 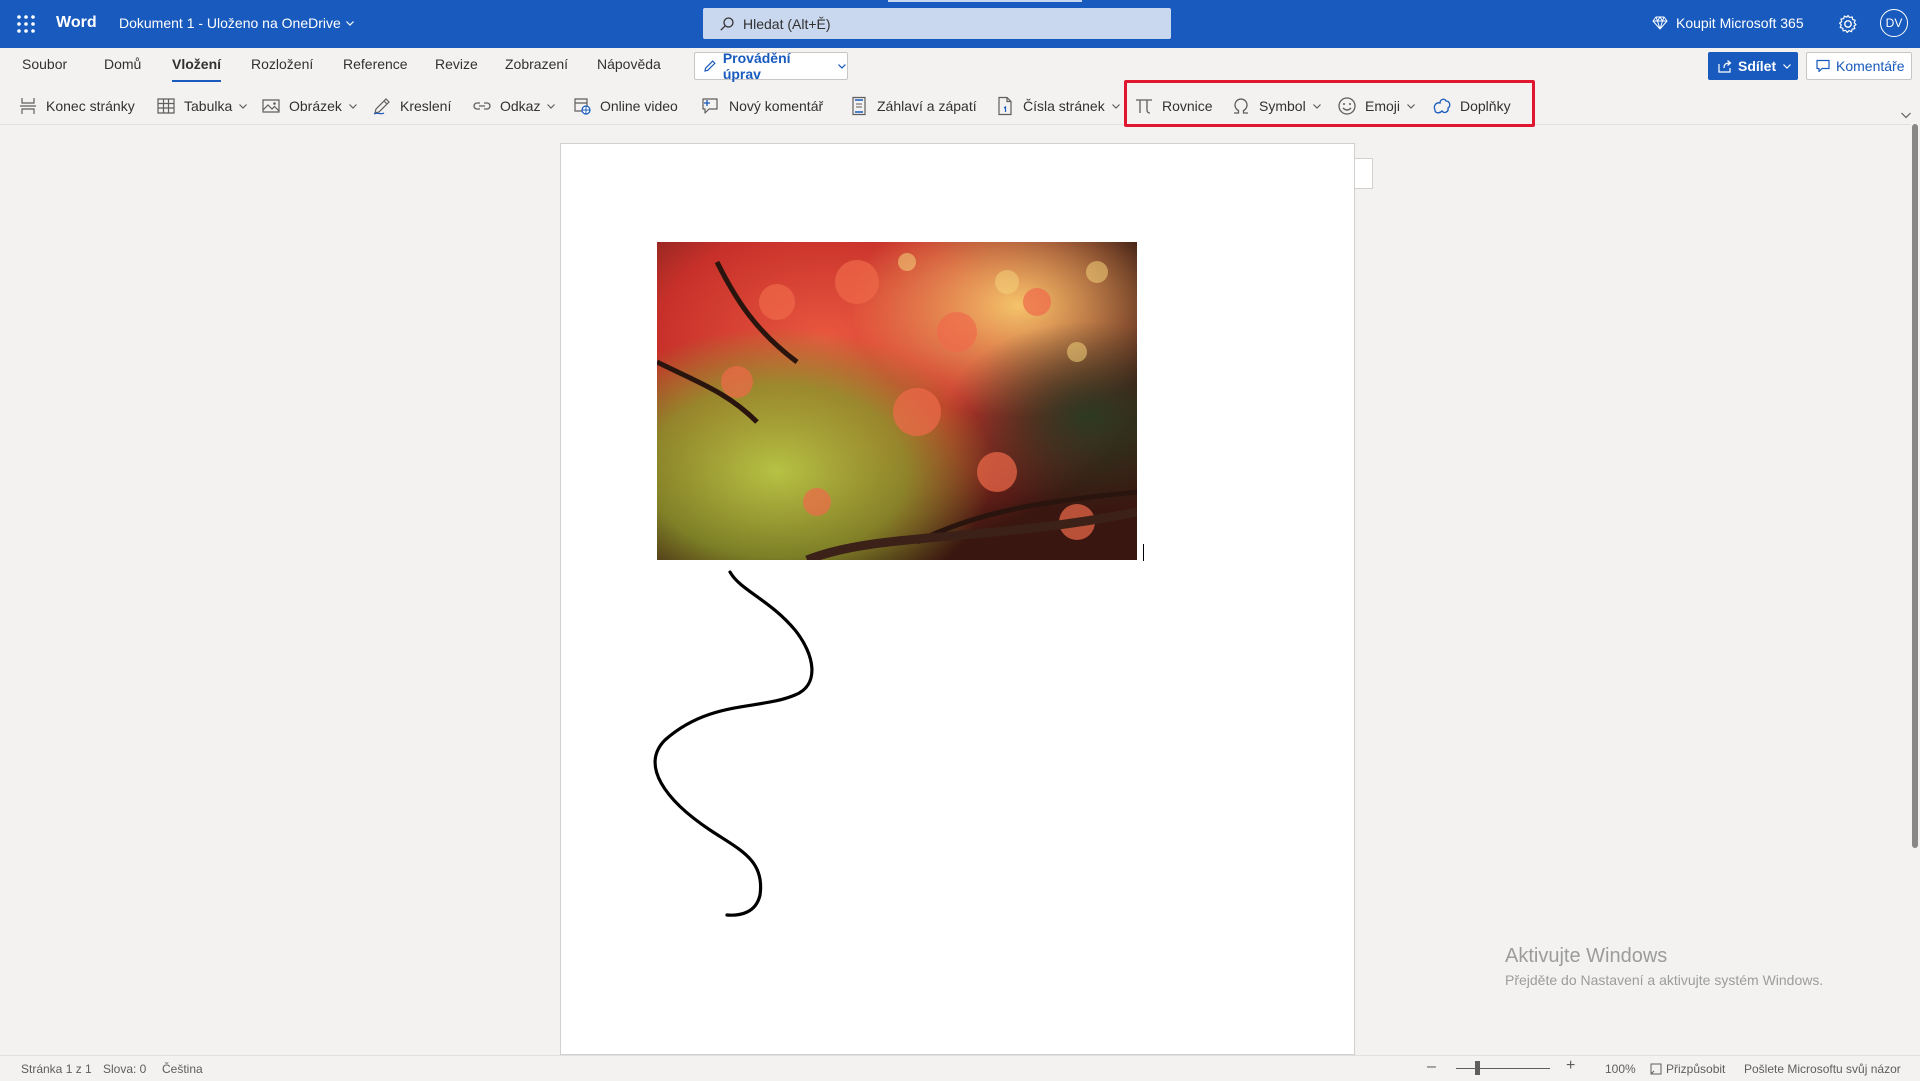 What do you see at coordinates (710, 106) in the screenshot?
I see `new-comment-icon` at bounding box center [710, 106].